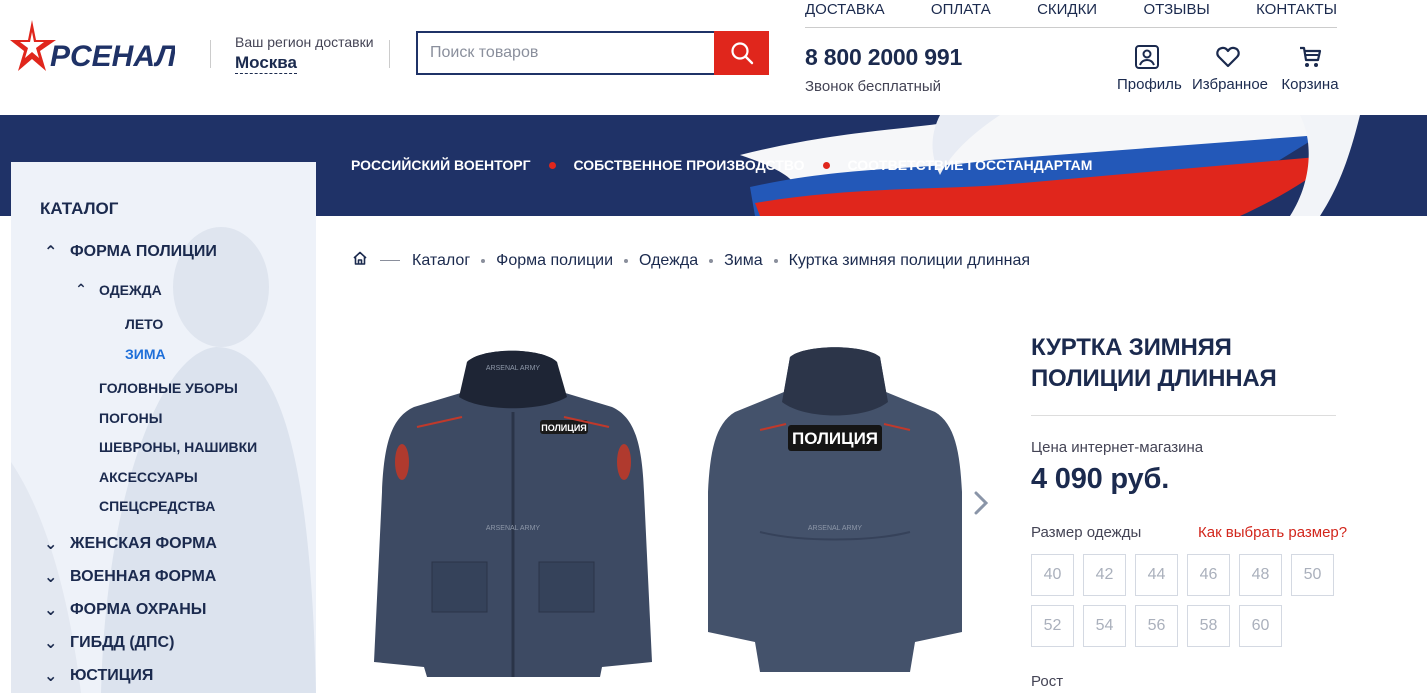  Describe the element at coordinates (564, 428) in the screenshot. I see `jacket-front-patch: ПОЛИЦИЯ` at that location.